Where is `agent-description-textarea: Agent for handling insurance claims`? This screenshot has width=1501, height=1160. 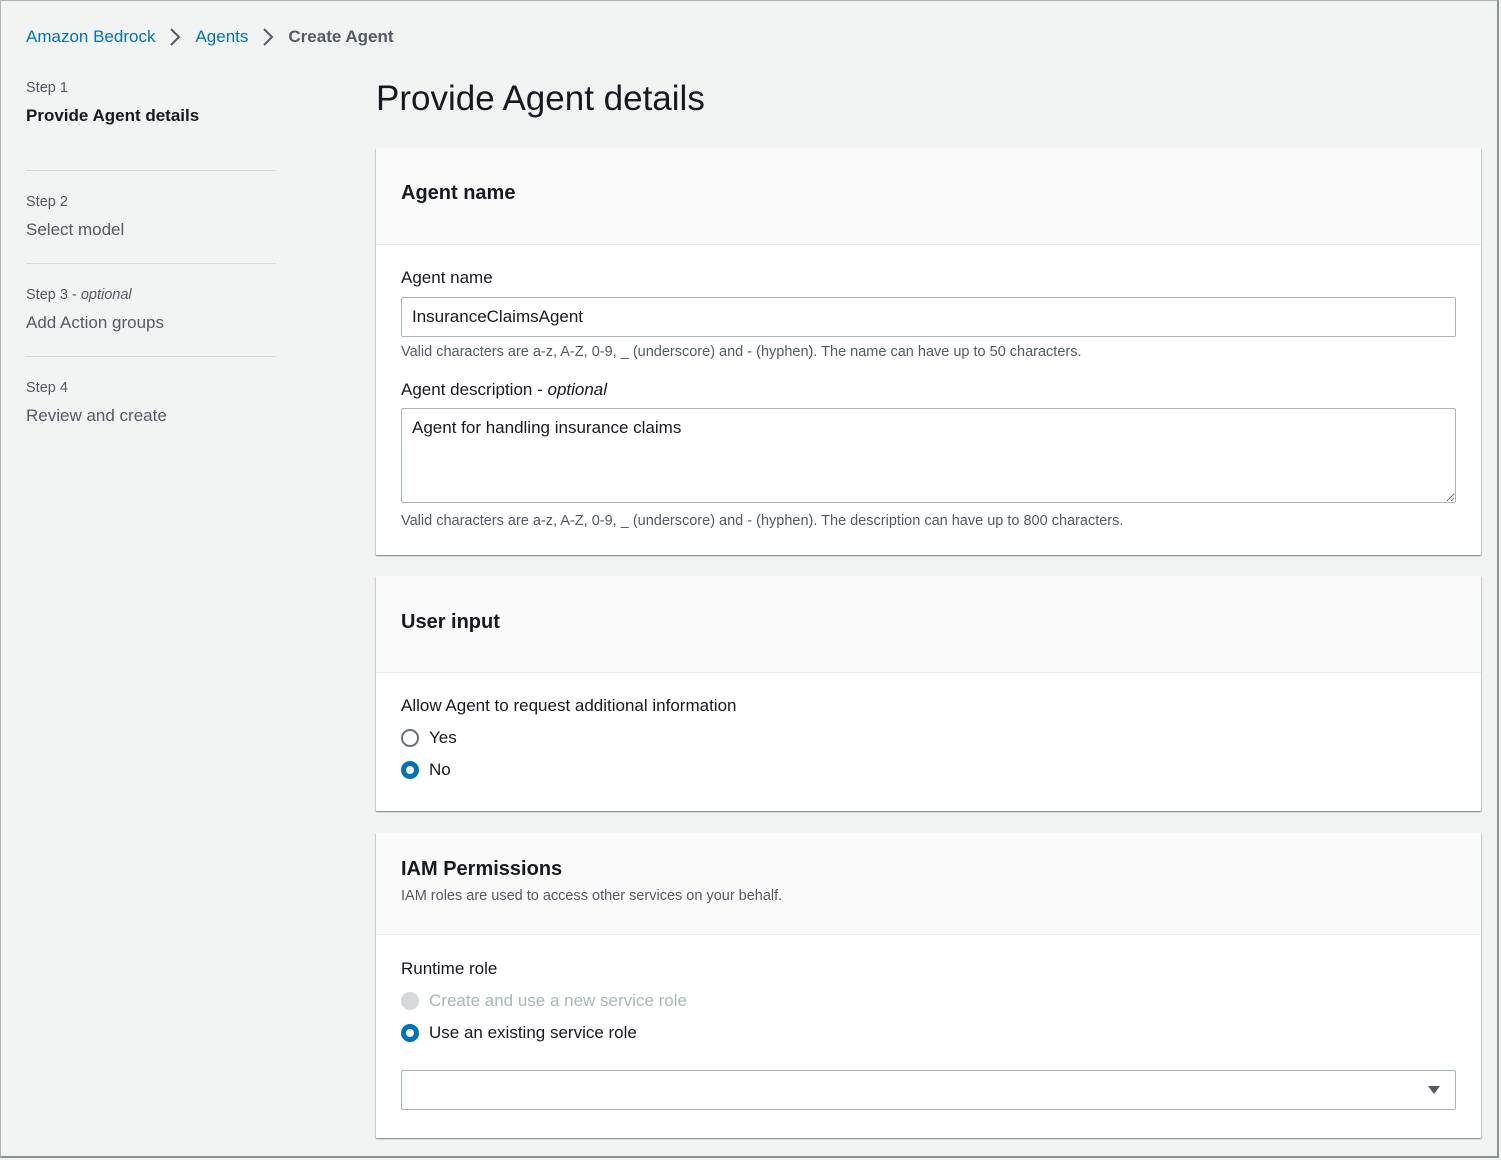 agent-description-textarea: Agent for handling insurance claims is located at coordinates (928, 455).